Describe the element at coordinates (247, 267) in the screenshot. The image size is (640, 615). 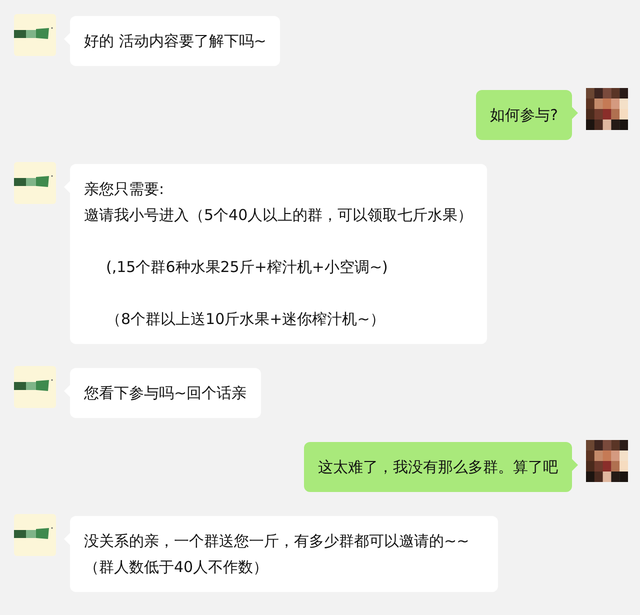
I see `message-text: (,15个群6种水果25斤+榨汁机+小空调~)` at that location.